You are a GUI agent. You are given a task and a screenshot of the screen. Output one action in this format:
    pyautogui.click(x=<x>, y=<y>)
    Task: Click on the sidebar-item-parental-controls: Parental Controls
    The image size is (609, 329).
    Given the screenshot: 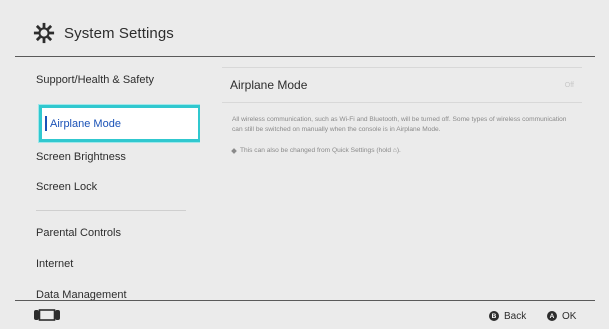 What is the action you would take?
    pyautogui.click(x=107, y=233)
    